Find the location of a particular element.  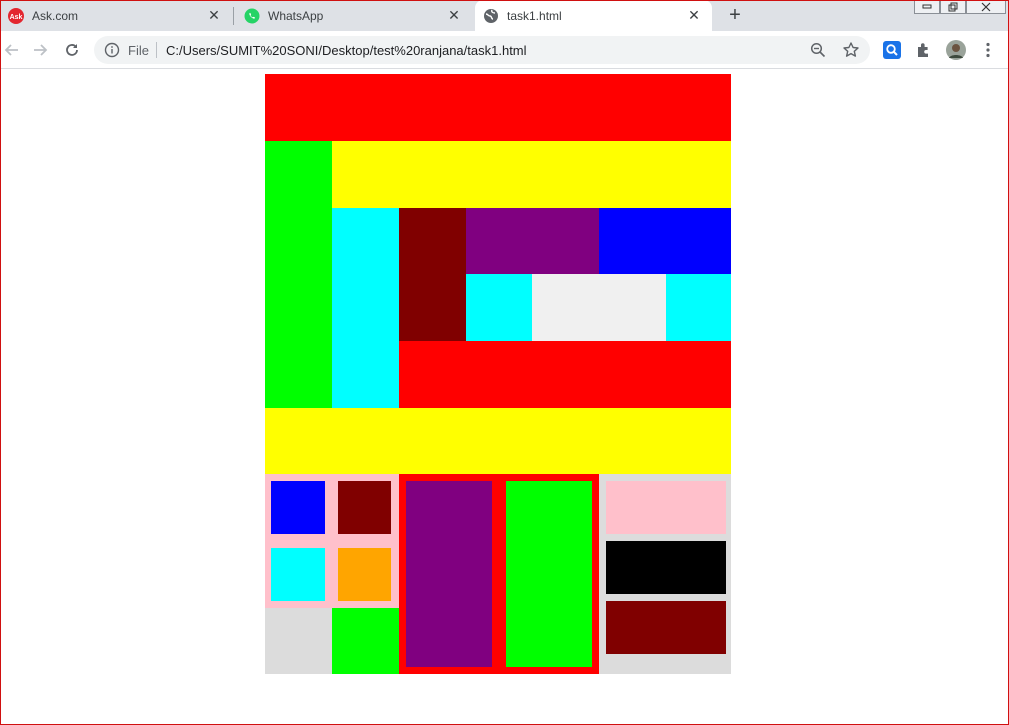

orange-square is located at coordinates (364, 574).